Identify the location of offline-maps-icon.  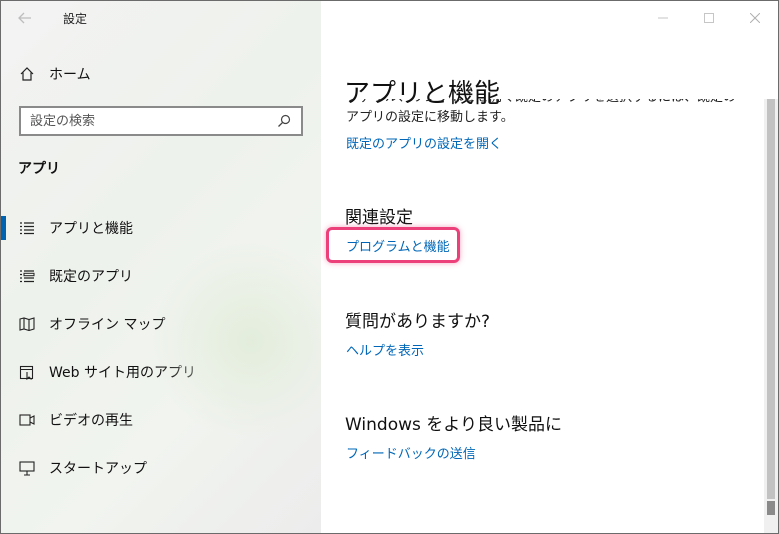
(27, 324).